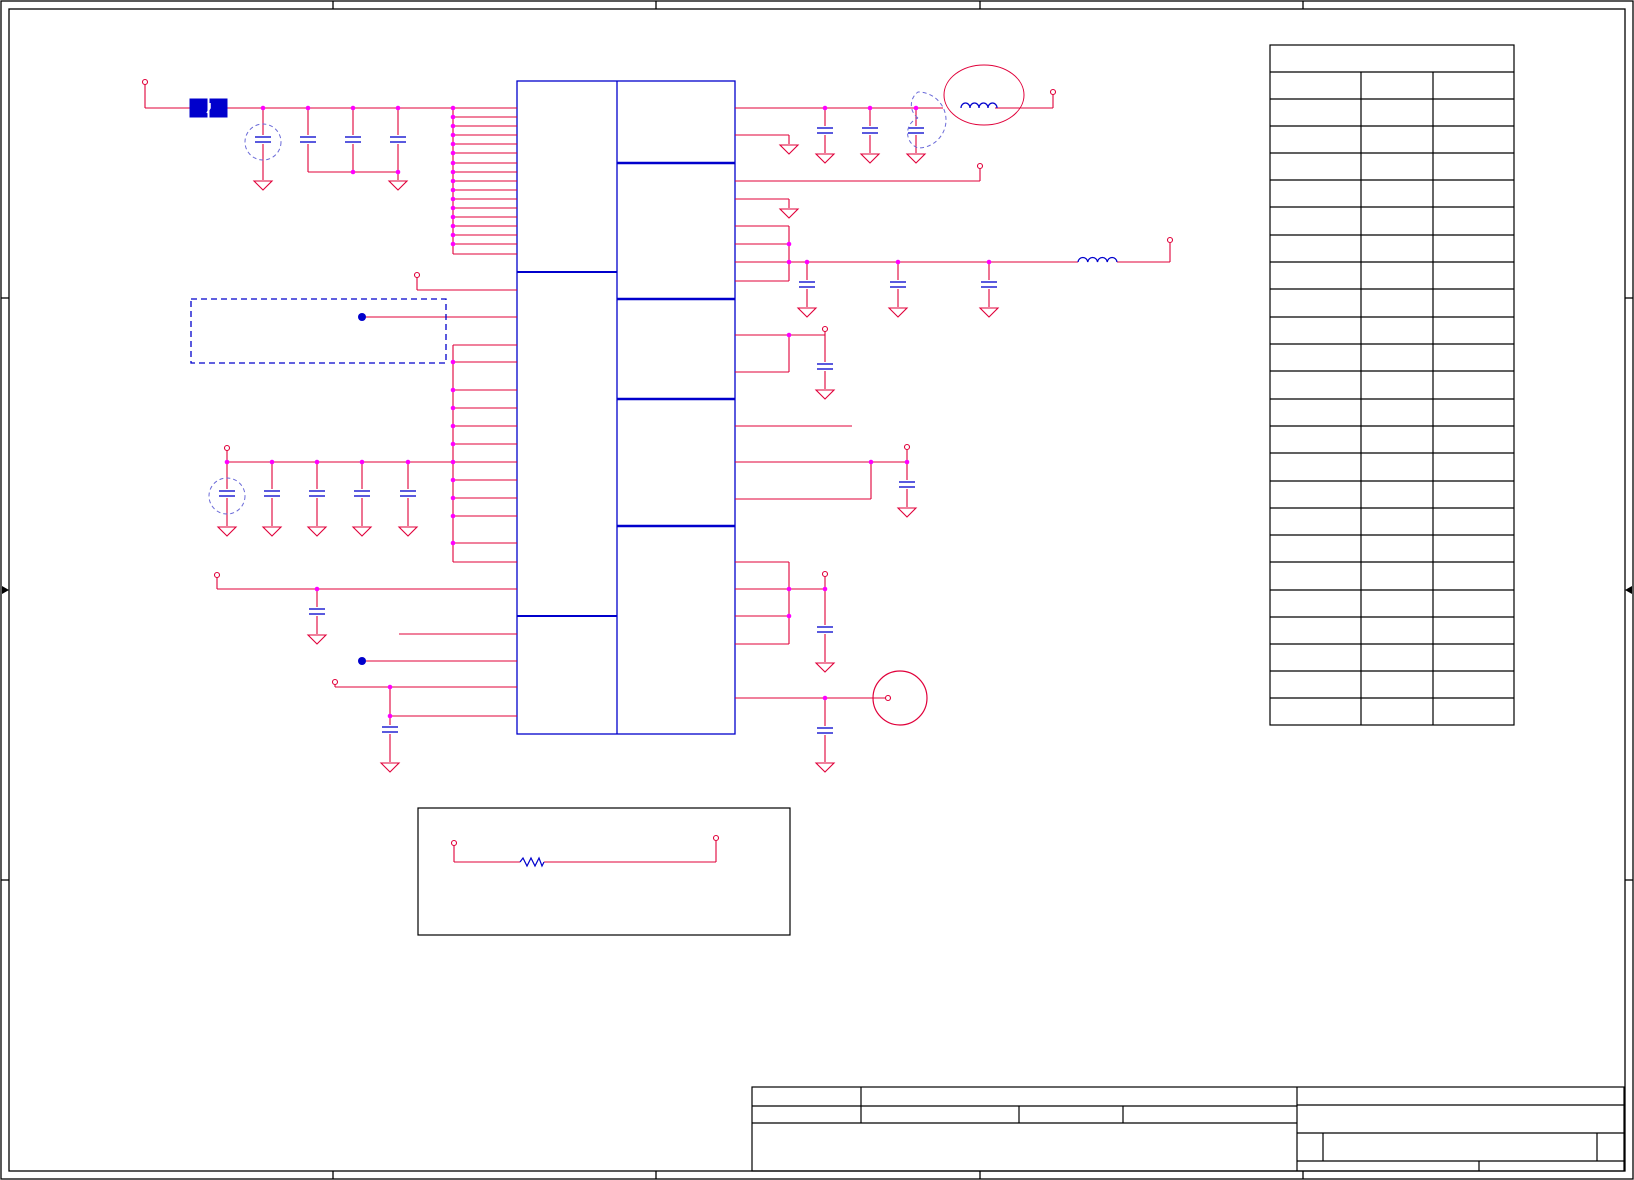 The height and width of the screenshot is (1180, 1634). Describe the element at coordinates (604, 871) in the screenshot. I see `note-box` at that location.